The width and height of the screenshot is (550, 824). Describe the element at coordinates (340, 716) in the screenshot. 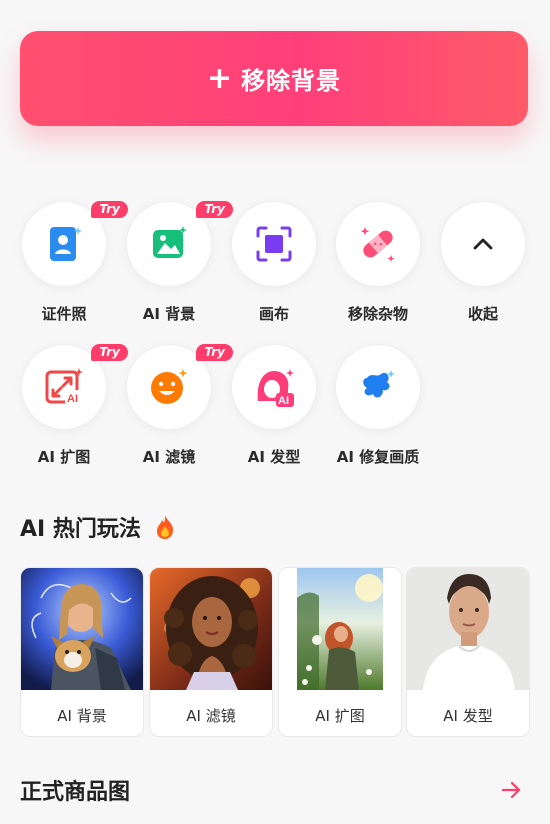

I see `hot-card-caption: AI 扩图` at that location.